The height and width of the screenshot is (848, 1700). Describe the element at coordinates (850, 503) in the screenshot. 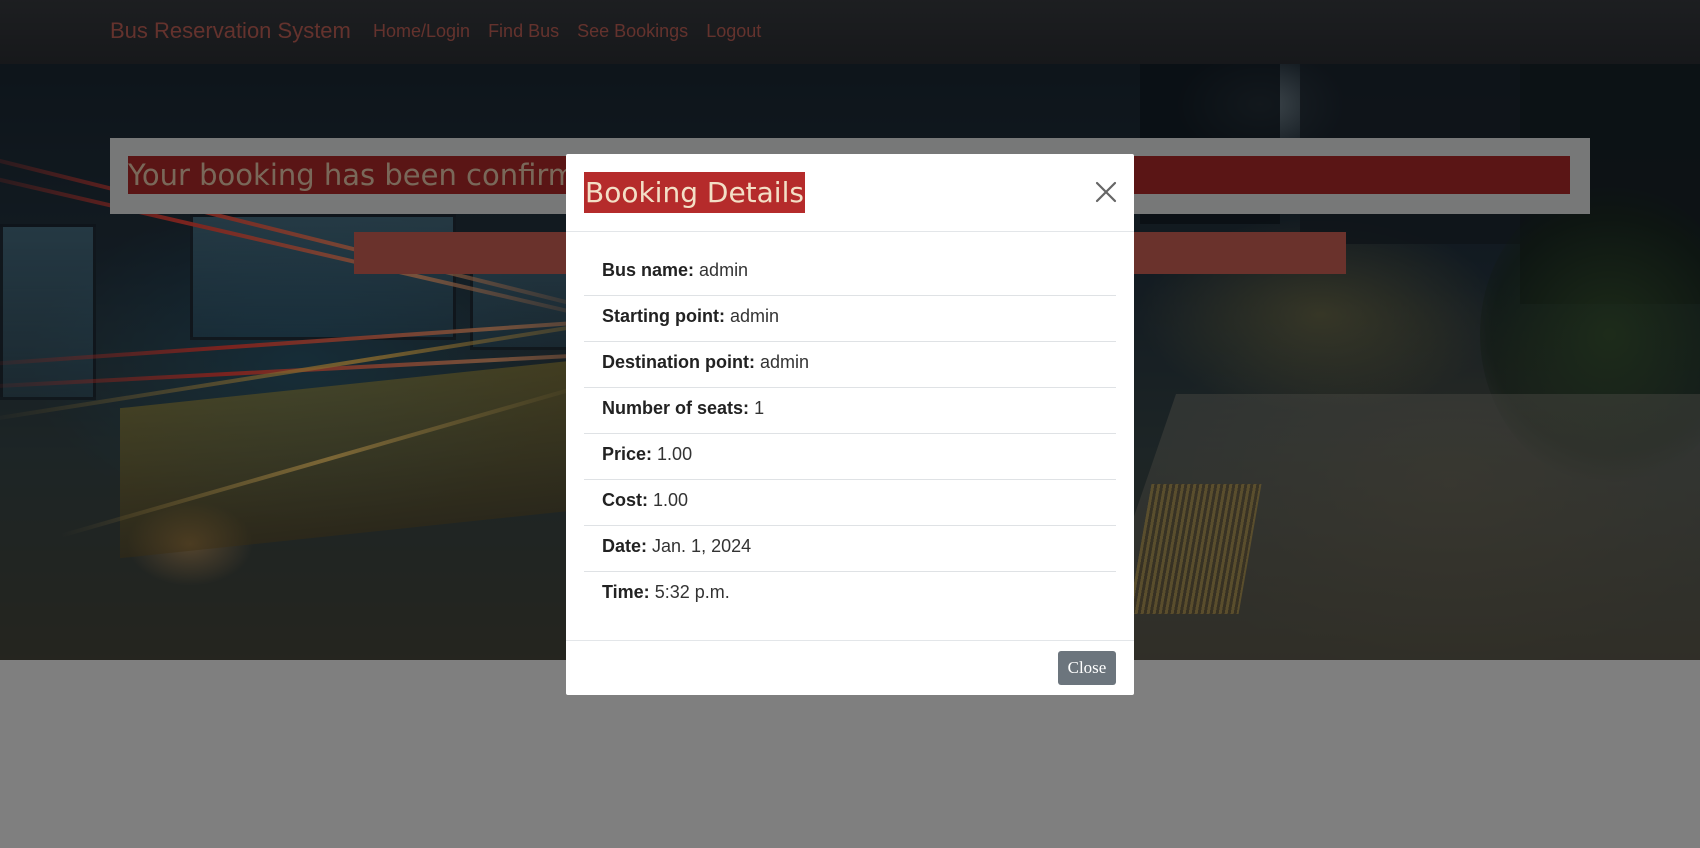

I see `detail-row-cost: Cost: 1.00` at that location.